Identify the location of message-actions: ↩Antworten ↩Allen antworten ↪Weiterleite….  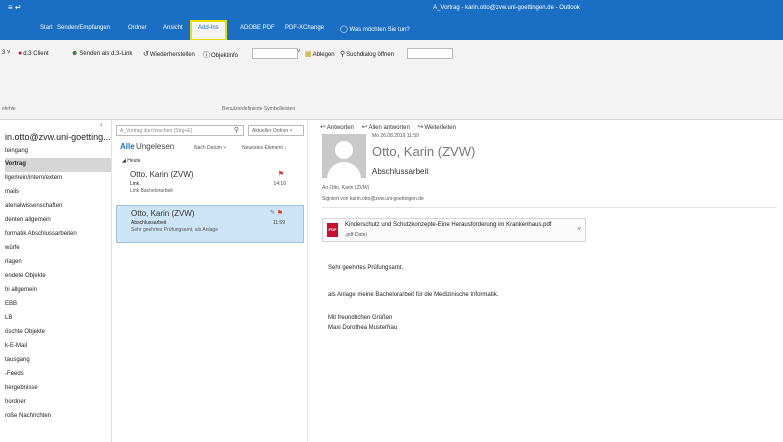
(391, 127).